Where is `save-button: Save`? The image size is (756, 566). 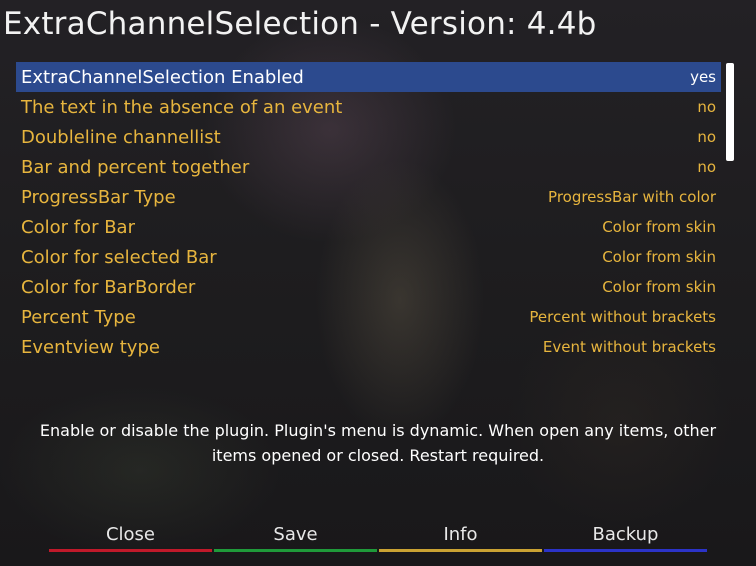
save-button: Save is located at coordinates (295, 537).